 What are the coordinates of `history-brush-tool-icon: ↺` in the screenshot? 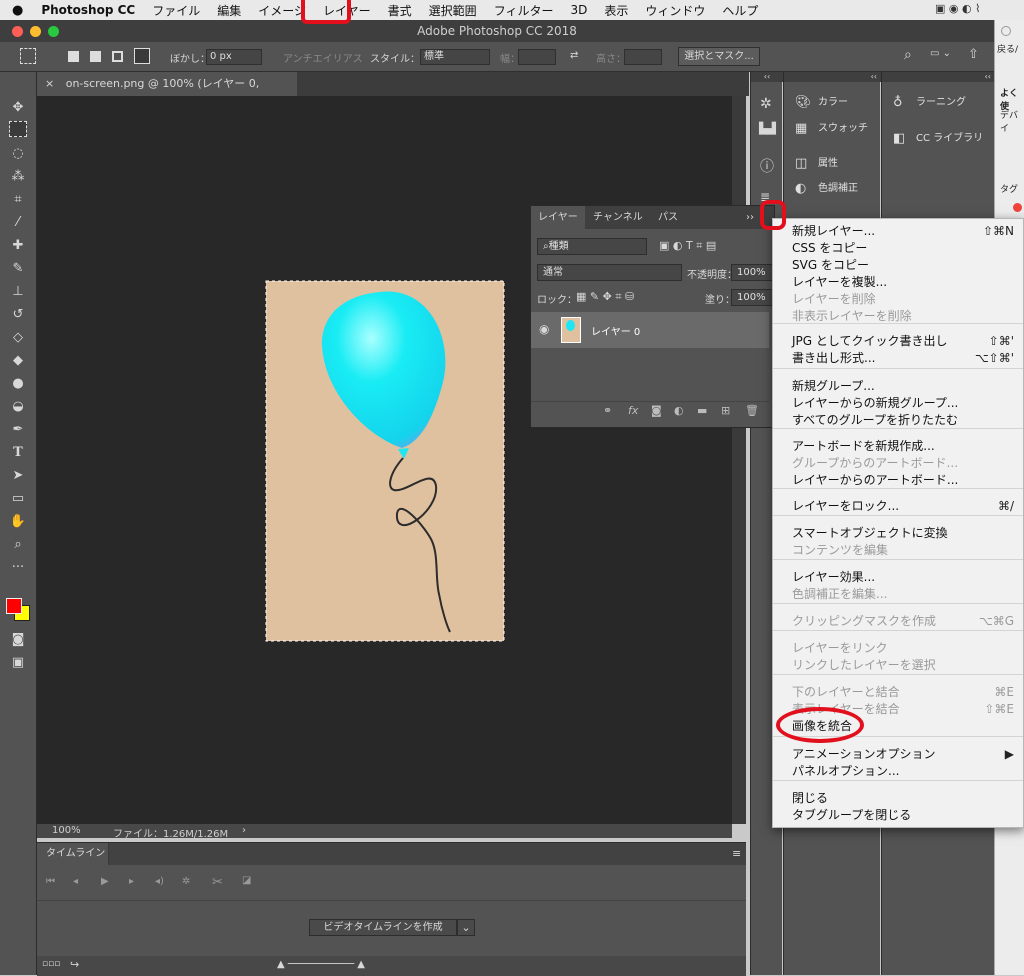 It's located at (18, 315).